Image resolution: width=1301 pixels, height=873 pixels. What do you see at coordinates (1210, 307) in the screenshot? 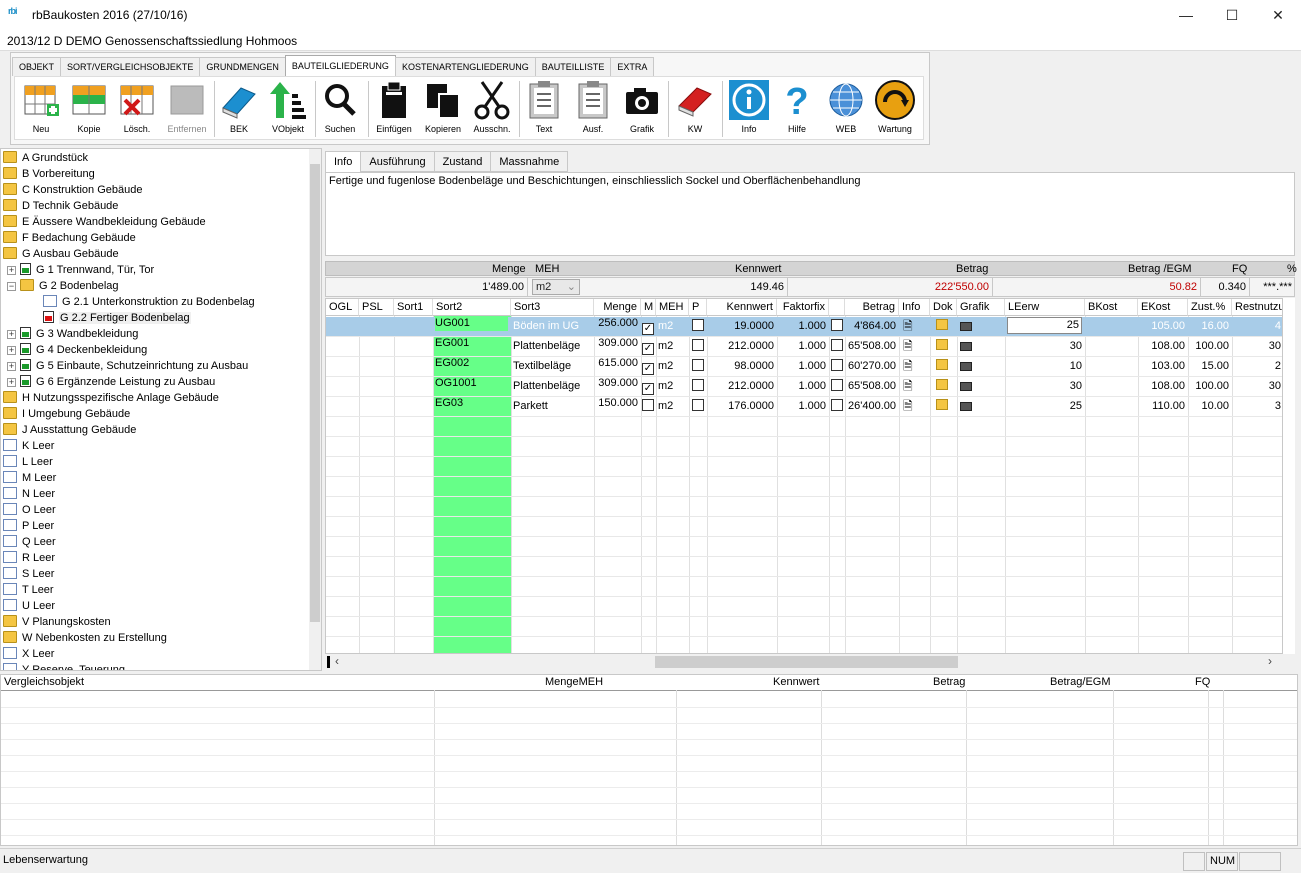
I see `grid-header: Zust.%` at bounding box center [1210, 307].